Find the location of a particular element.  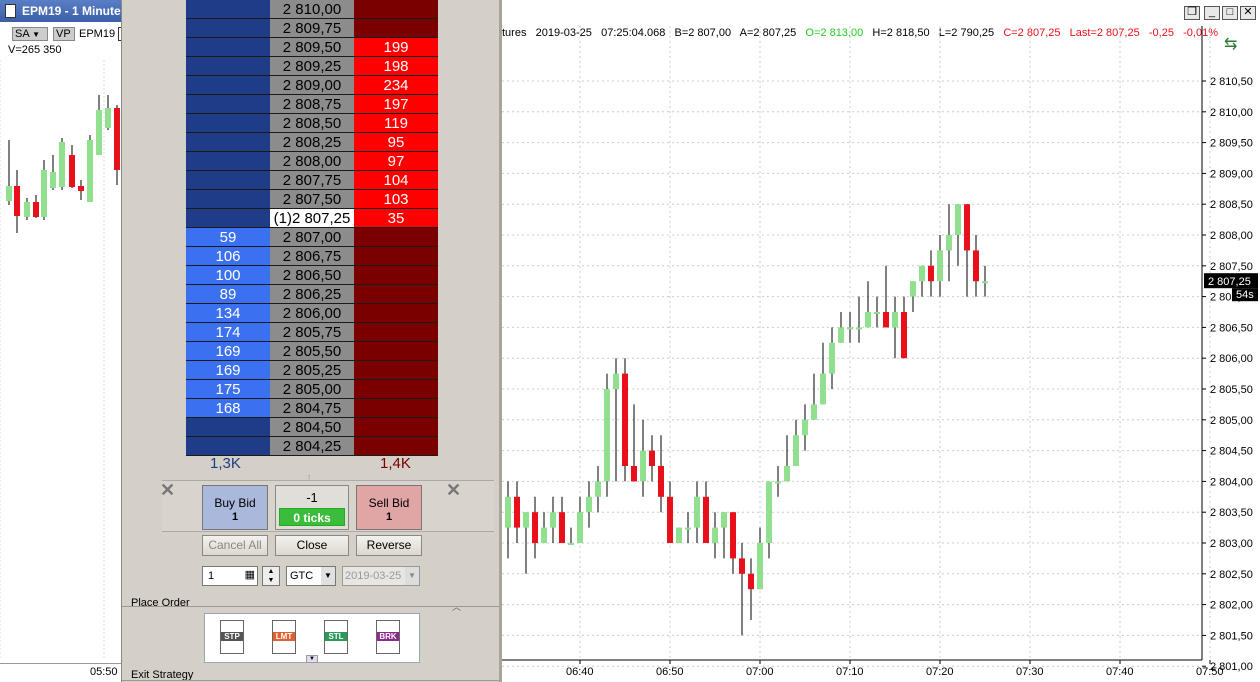

close-right-icon: ✕ is located at coordinates (453, 490).